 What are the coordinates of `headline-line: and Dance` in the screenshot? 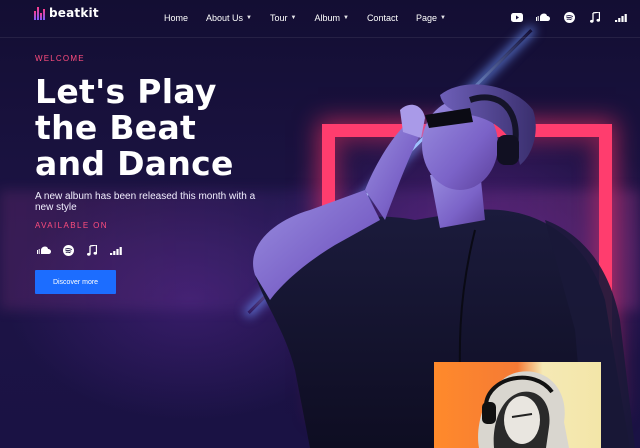 It's located at (134, 163).